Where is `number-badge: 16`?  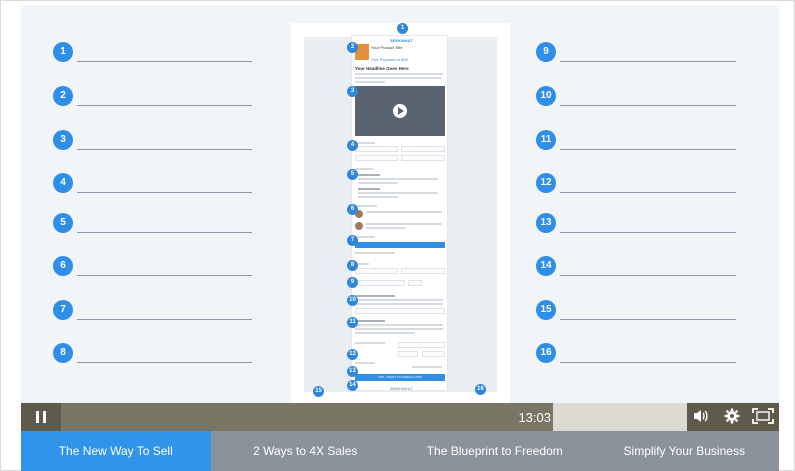
number-badge: 16 is located at coordinates (546, 353).